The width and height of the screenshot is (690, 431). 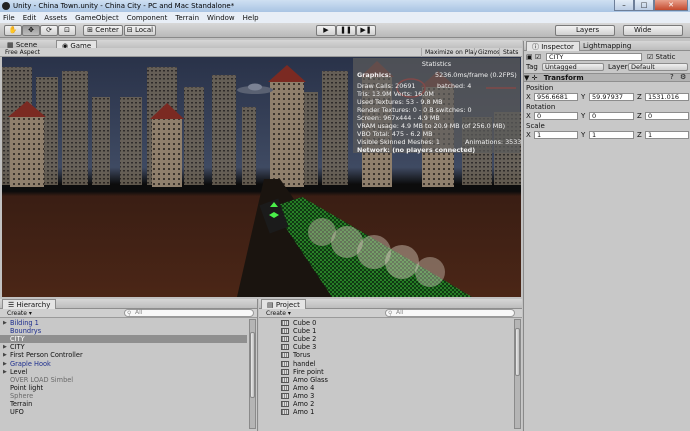 What do you see at coordinates (683, 77) in the screenshot?
I see `transform-settings-icon: ⚙` at bounding box center [683, 77].